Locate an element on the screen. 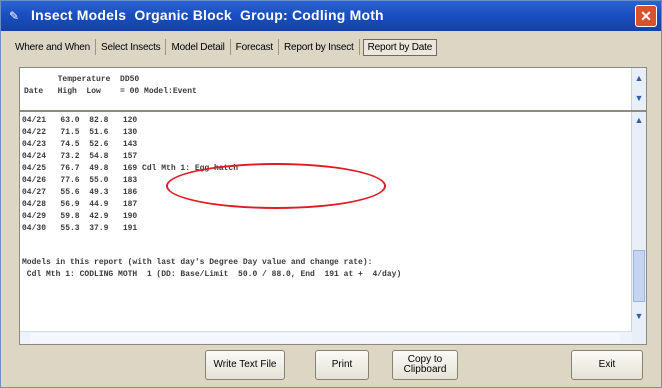 Image resolution: width=662 pixels, height=388 pixels. down-arrow-icon: ▼ is located at coordinates (639, 98).